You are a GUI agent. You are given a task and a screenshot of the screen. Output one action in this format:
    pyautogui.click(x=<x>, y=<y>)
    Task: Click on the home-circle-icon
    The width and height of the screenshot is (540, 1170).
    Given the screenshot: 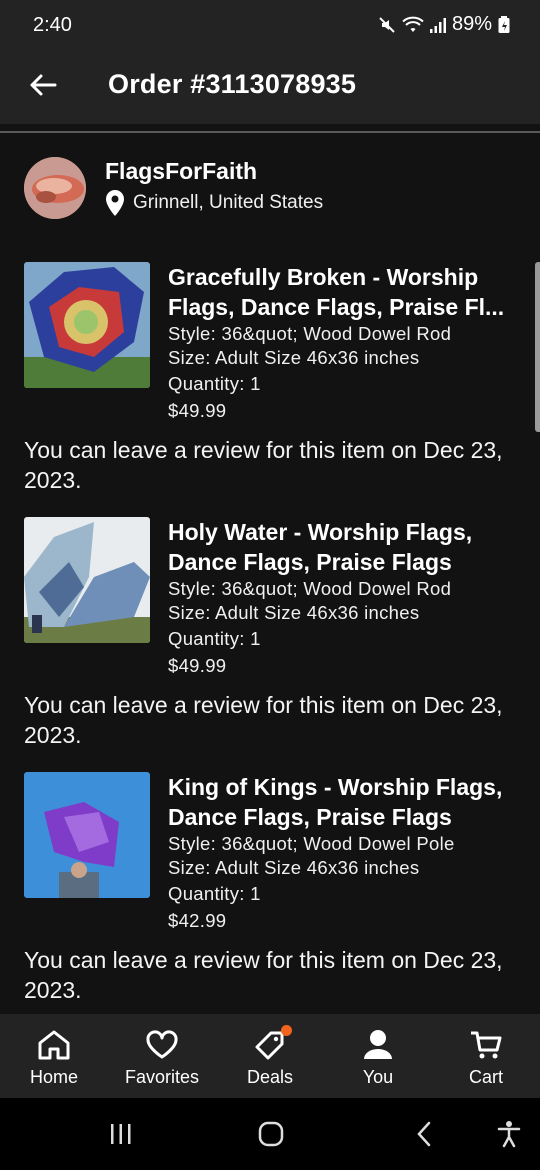 What is the action you would take?
    pyautogui.click(x=271, y=1134)
    